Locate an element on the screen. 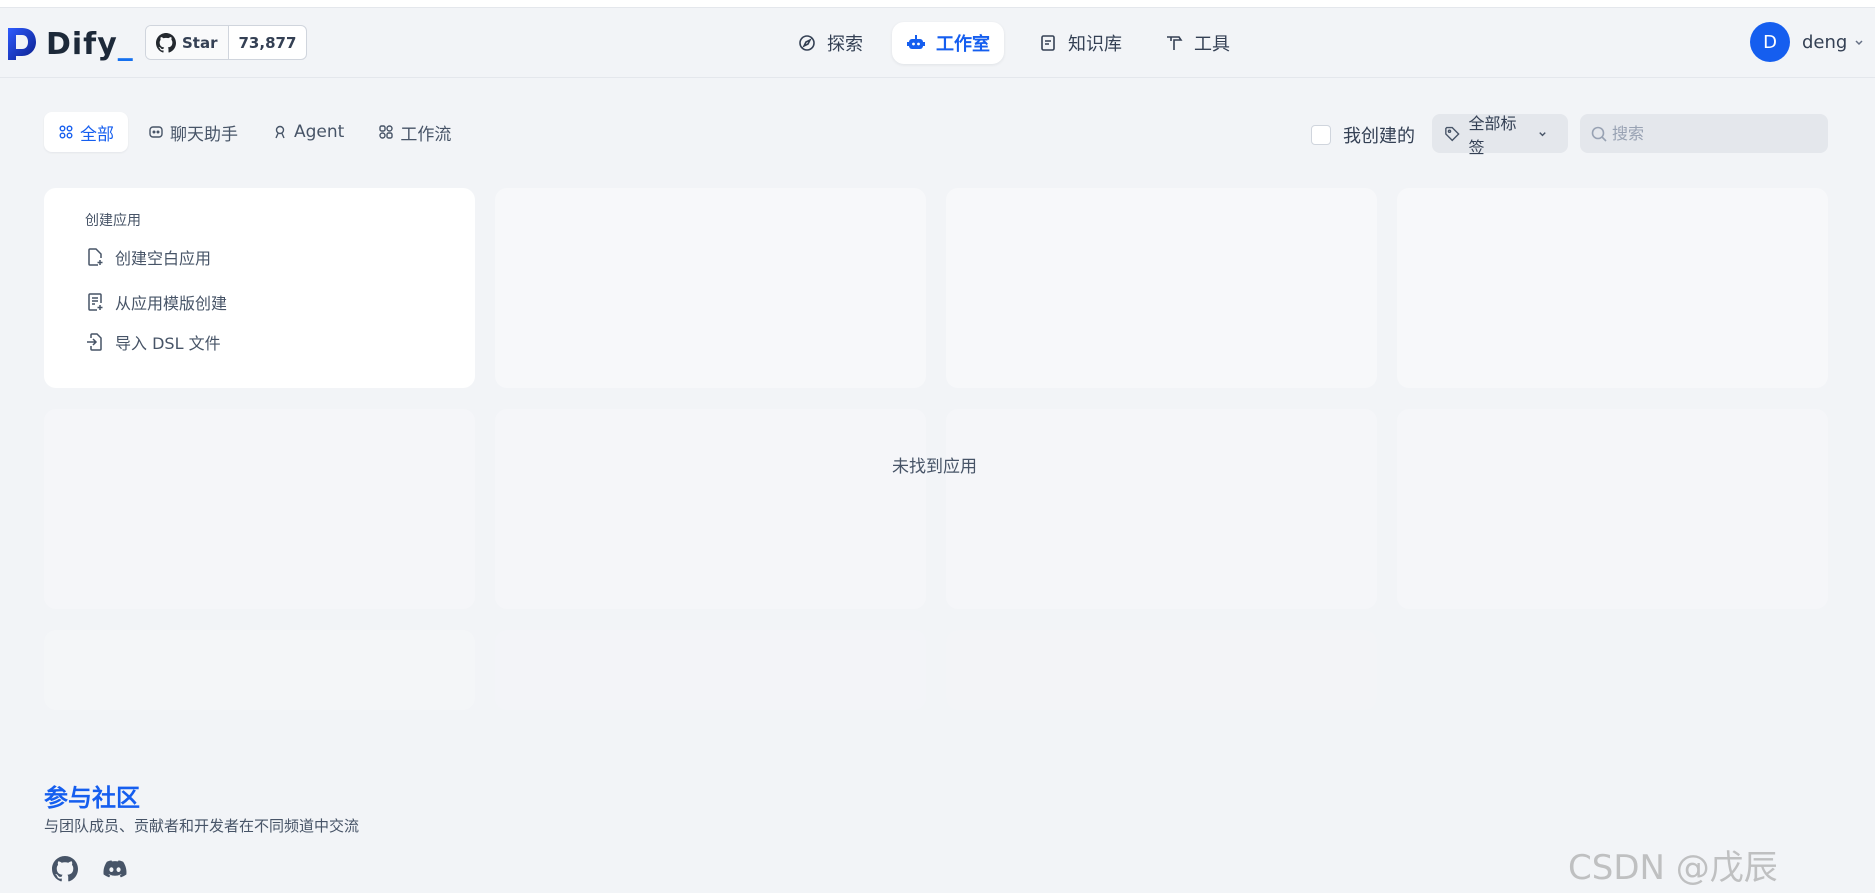  discord-icon is located at coordinates (115, 869).